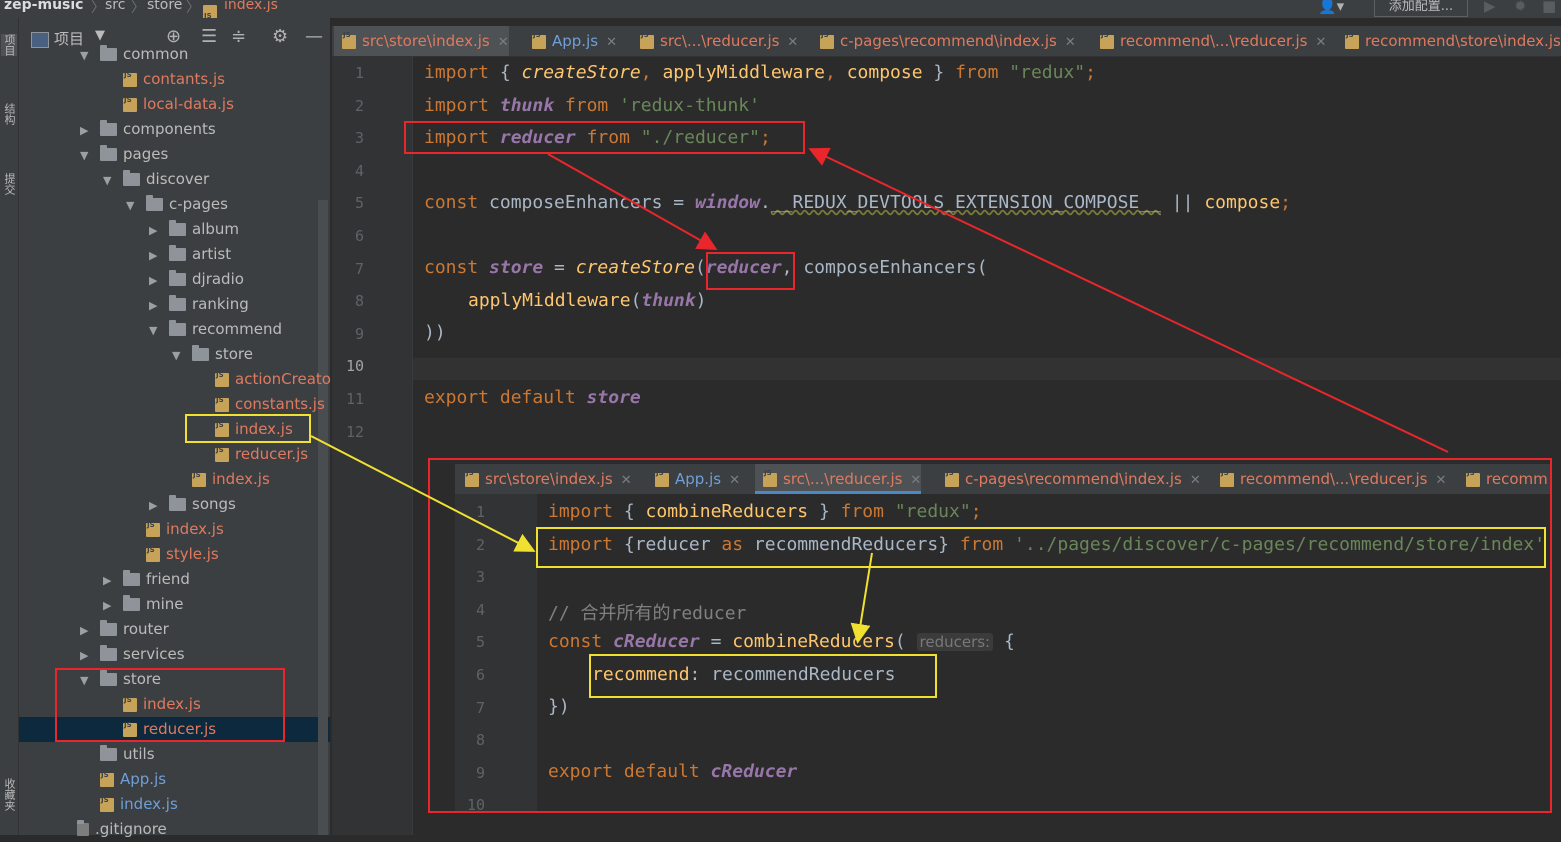  I want to click on arrow-import-to-arg, so click(632, 201).